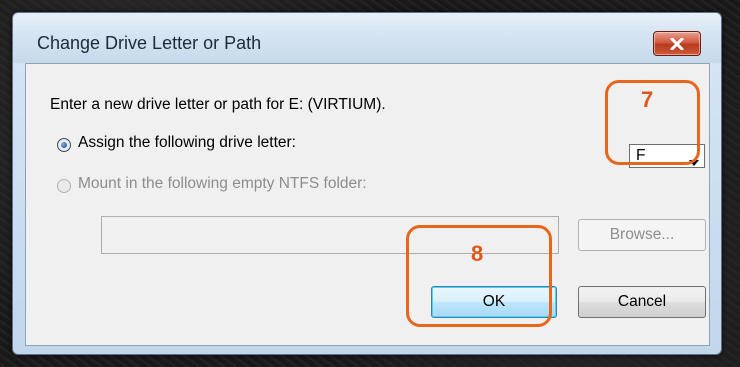 The width and height of the screenshot is (740, 367). I want to click on callout-7-number: 7, so click(647, 99).